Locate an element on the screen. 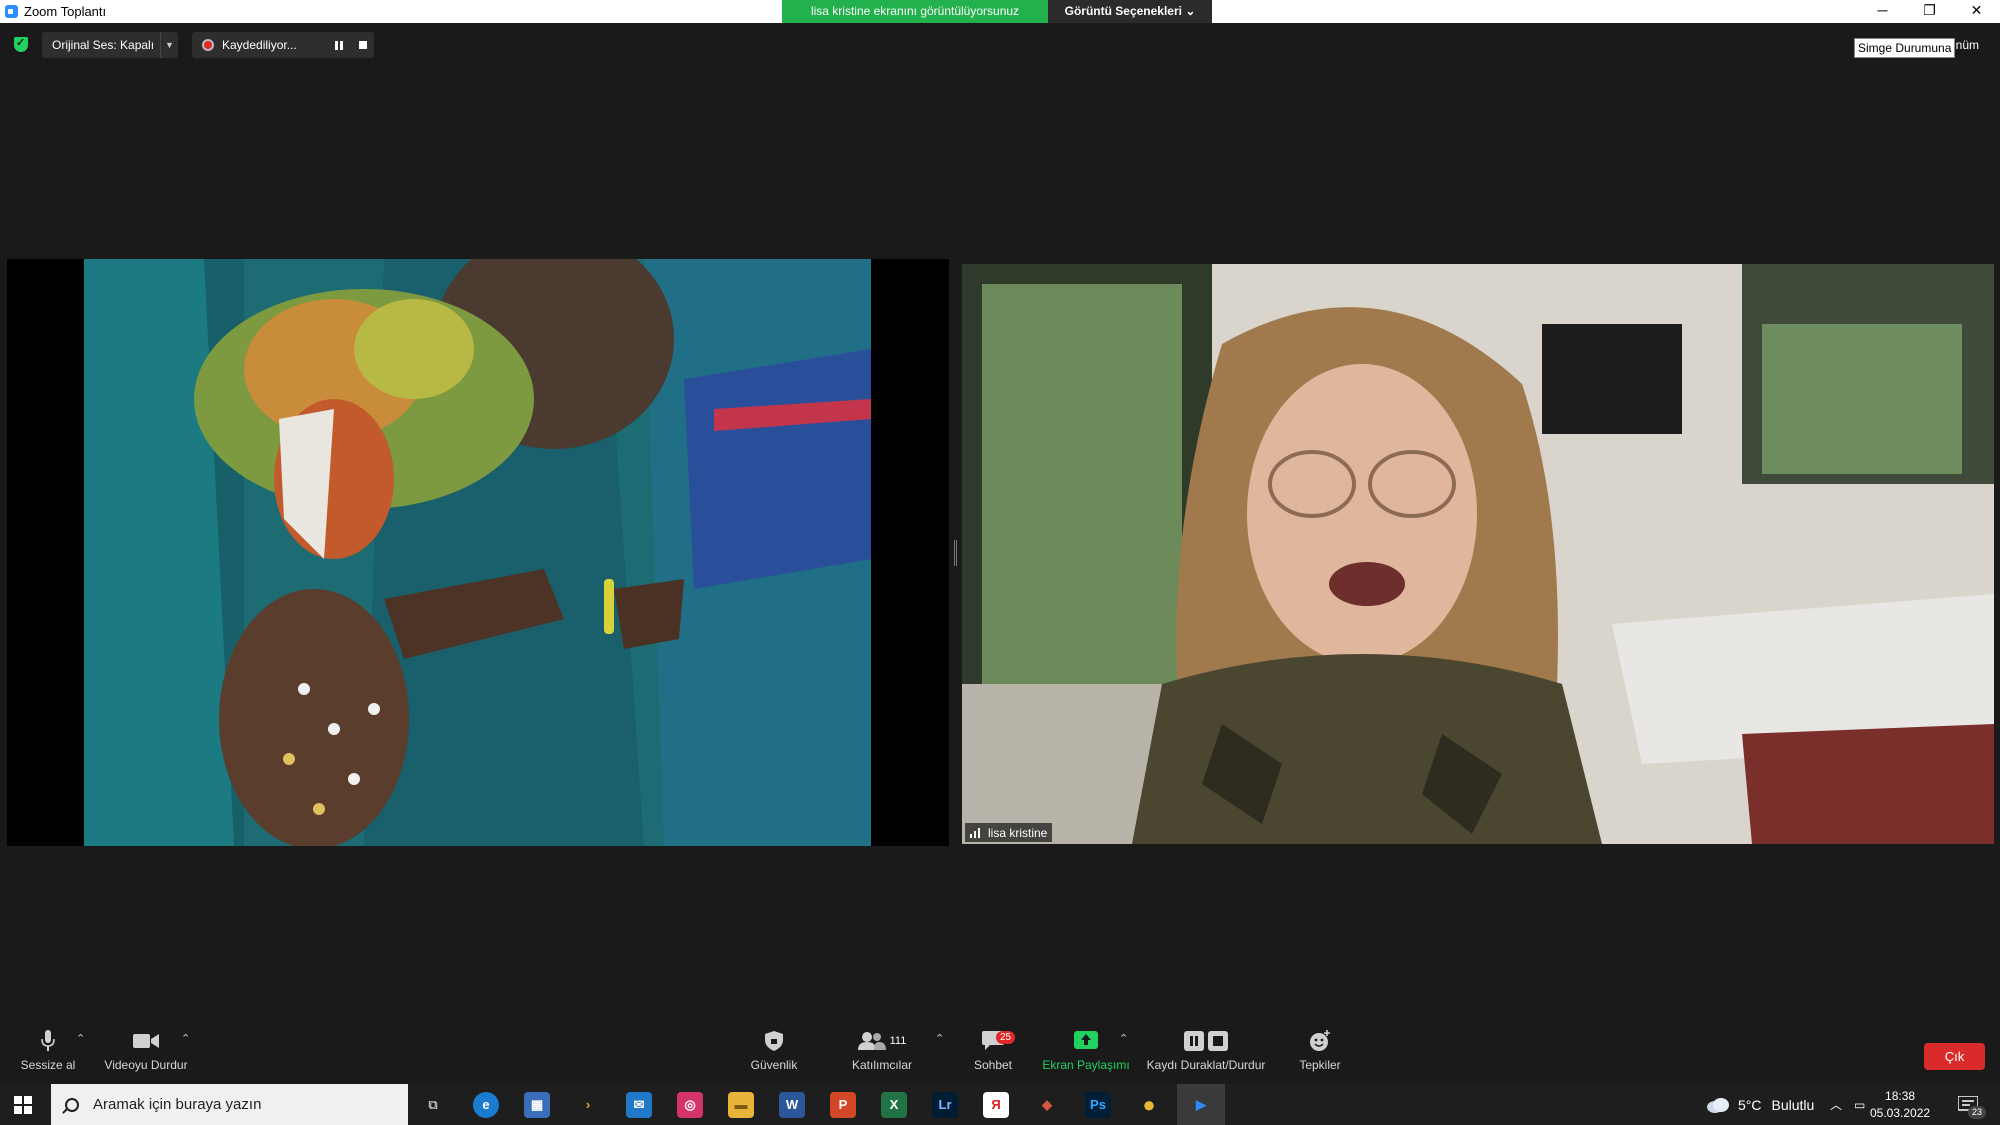  clock-date: 05.03.2022 is located at coordinates (1900, 1113).